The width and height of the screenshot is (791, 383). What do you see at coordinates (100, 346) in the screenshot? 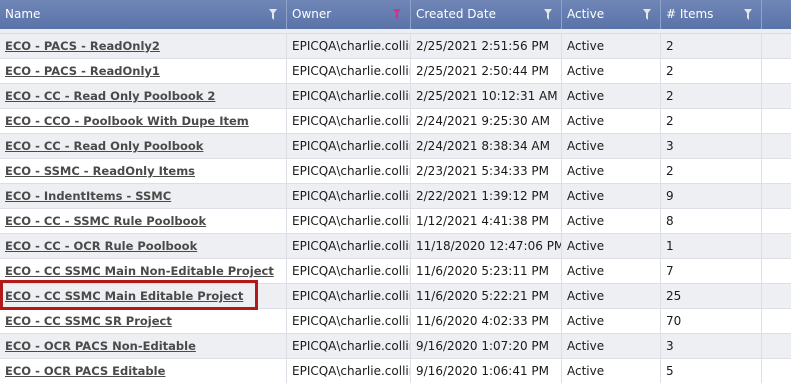
I see `project-link: ECO - OCR PACS Non-Editable` at bounding box center [100, 346].